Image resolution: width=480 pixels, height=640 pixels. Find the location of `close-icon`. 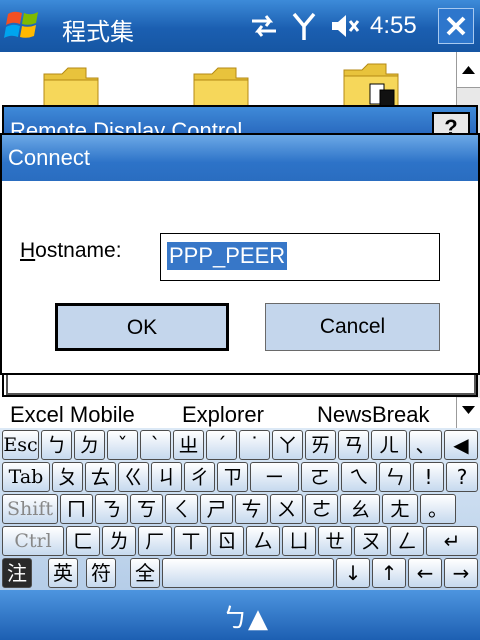

close-icon is located at coordinates (456, 26).